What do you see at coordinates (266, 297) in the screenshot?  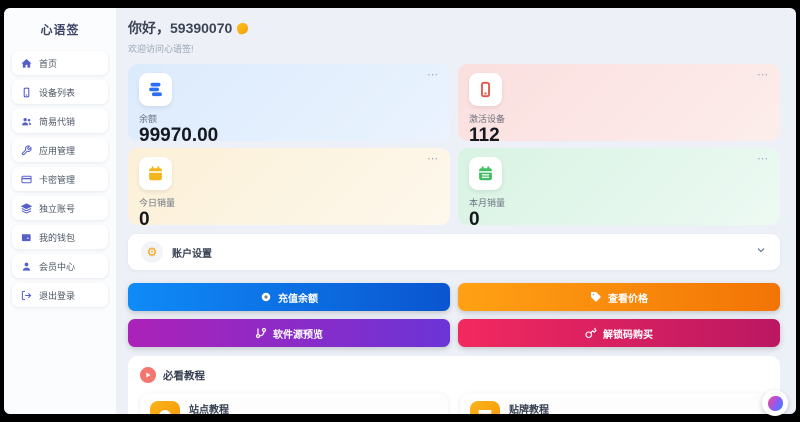 I see `coin-icon` at bounding box center [266, 297].